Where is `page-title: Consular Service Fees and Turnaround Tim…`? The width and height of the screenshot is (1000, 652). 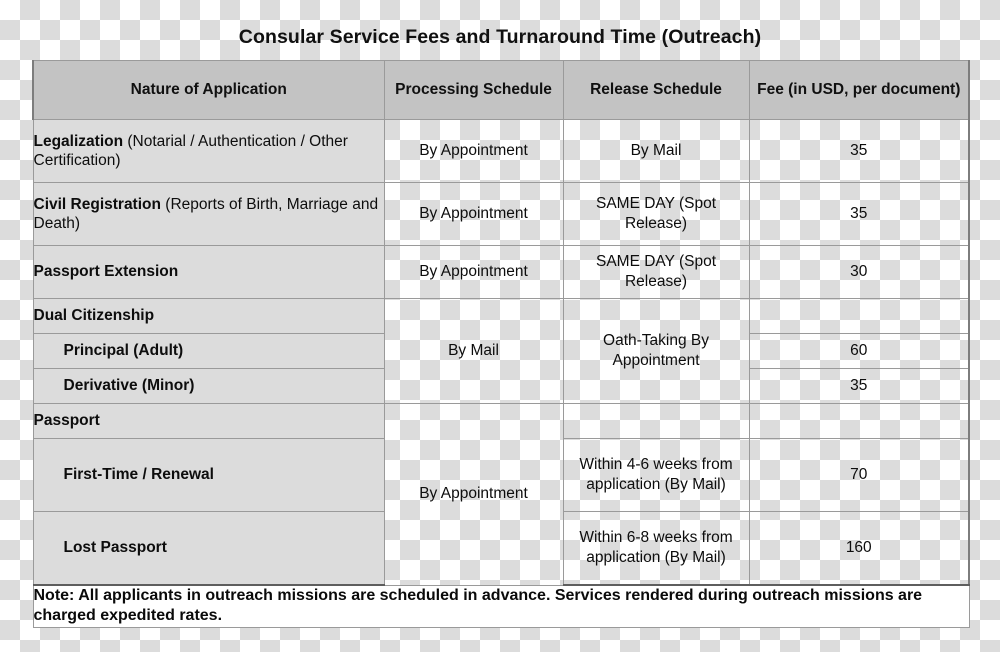 page-title: Consular Service Fees and Turnaround Tim… is located at coordinates (500, 37).